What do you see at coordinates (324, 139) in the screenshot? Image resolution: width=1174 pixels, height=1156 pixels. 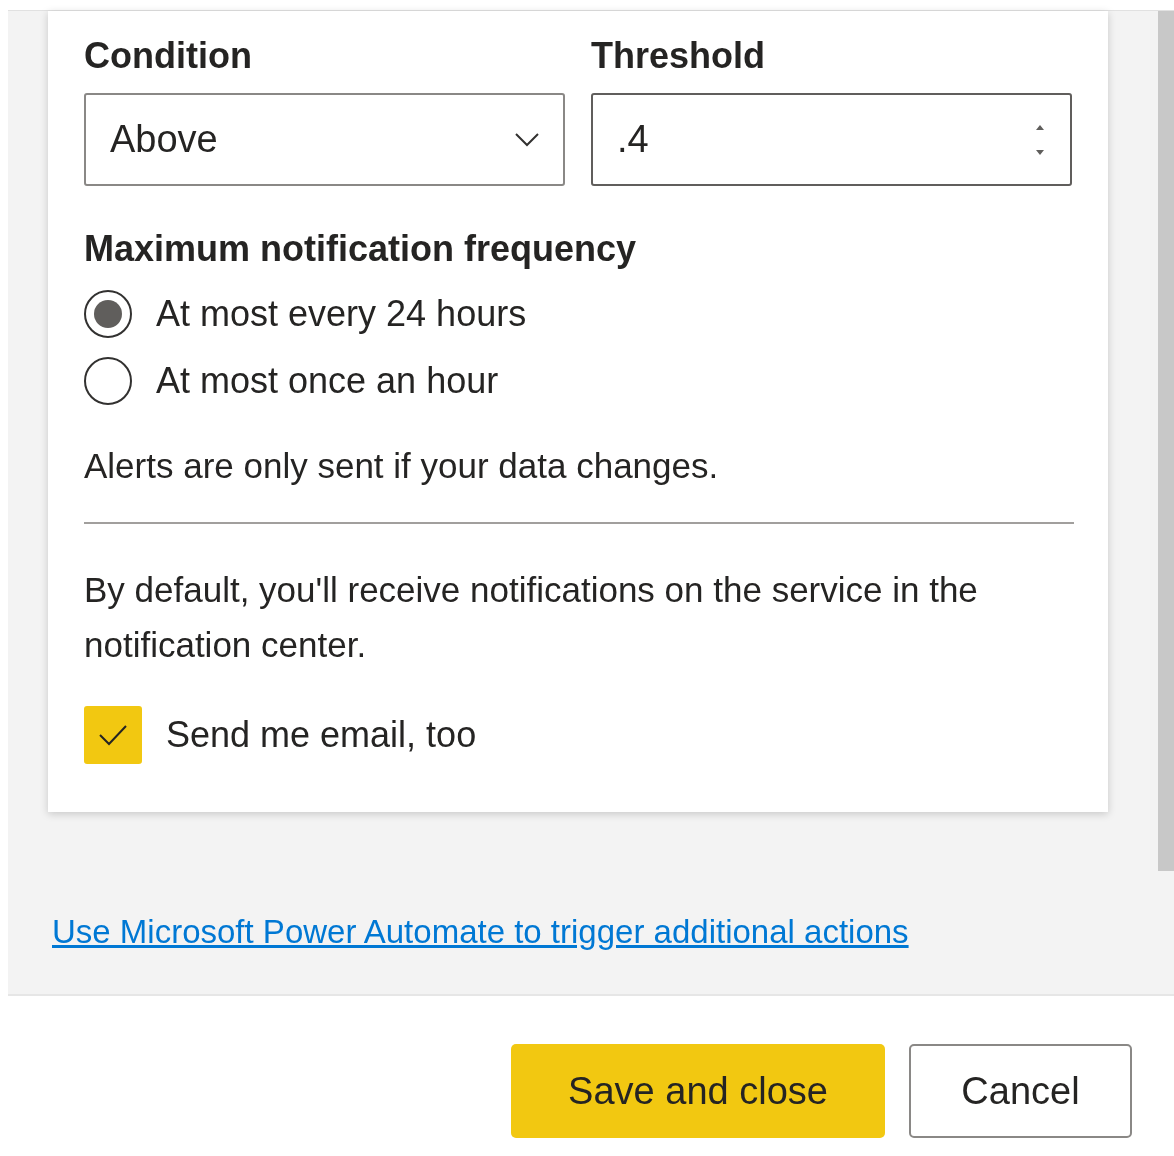 I see `condition-dropdown: Above` at bounding box center [324, 139].